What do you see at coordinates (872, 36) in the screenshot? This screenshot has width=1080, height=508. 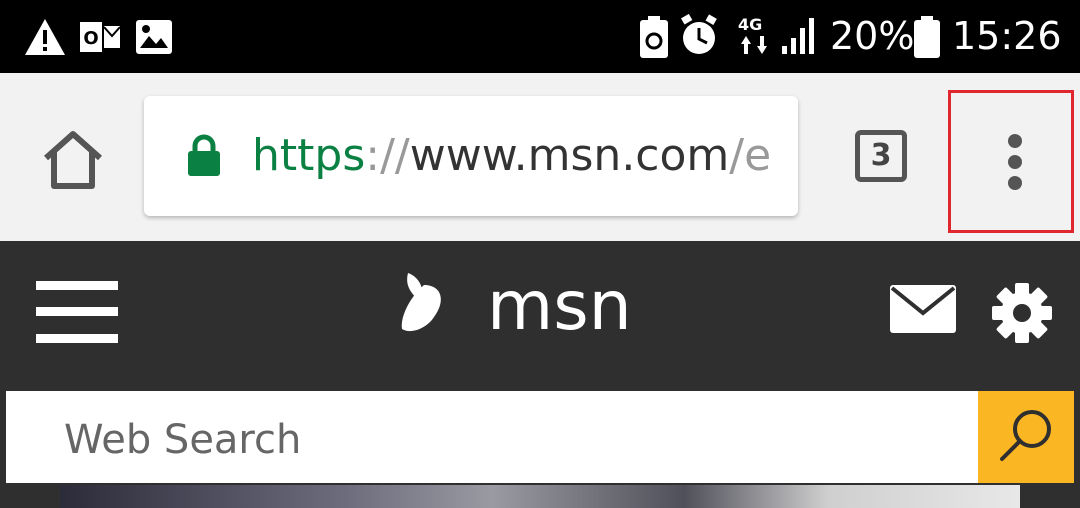 I see `battery-percent: 20%` at bounding box center [872, 36].